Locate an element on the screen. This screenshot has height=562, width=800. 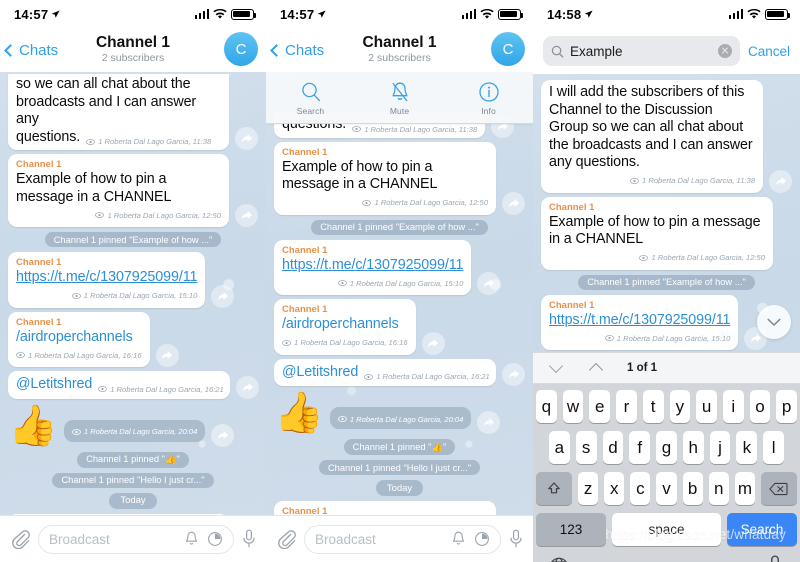
key-c: c is located at coordinates (640, 488).